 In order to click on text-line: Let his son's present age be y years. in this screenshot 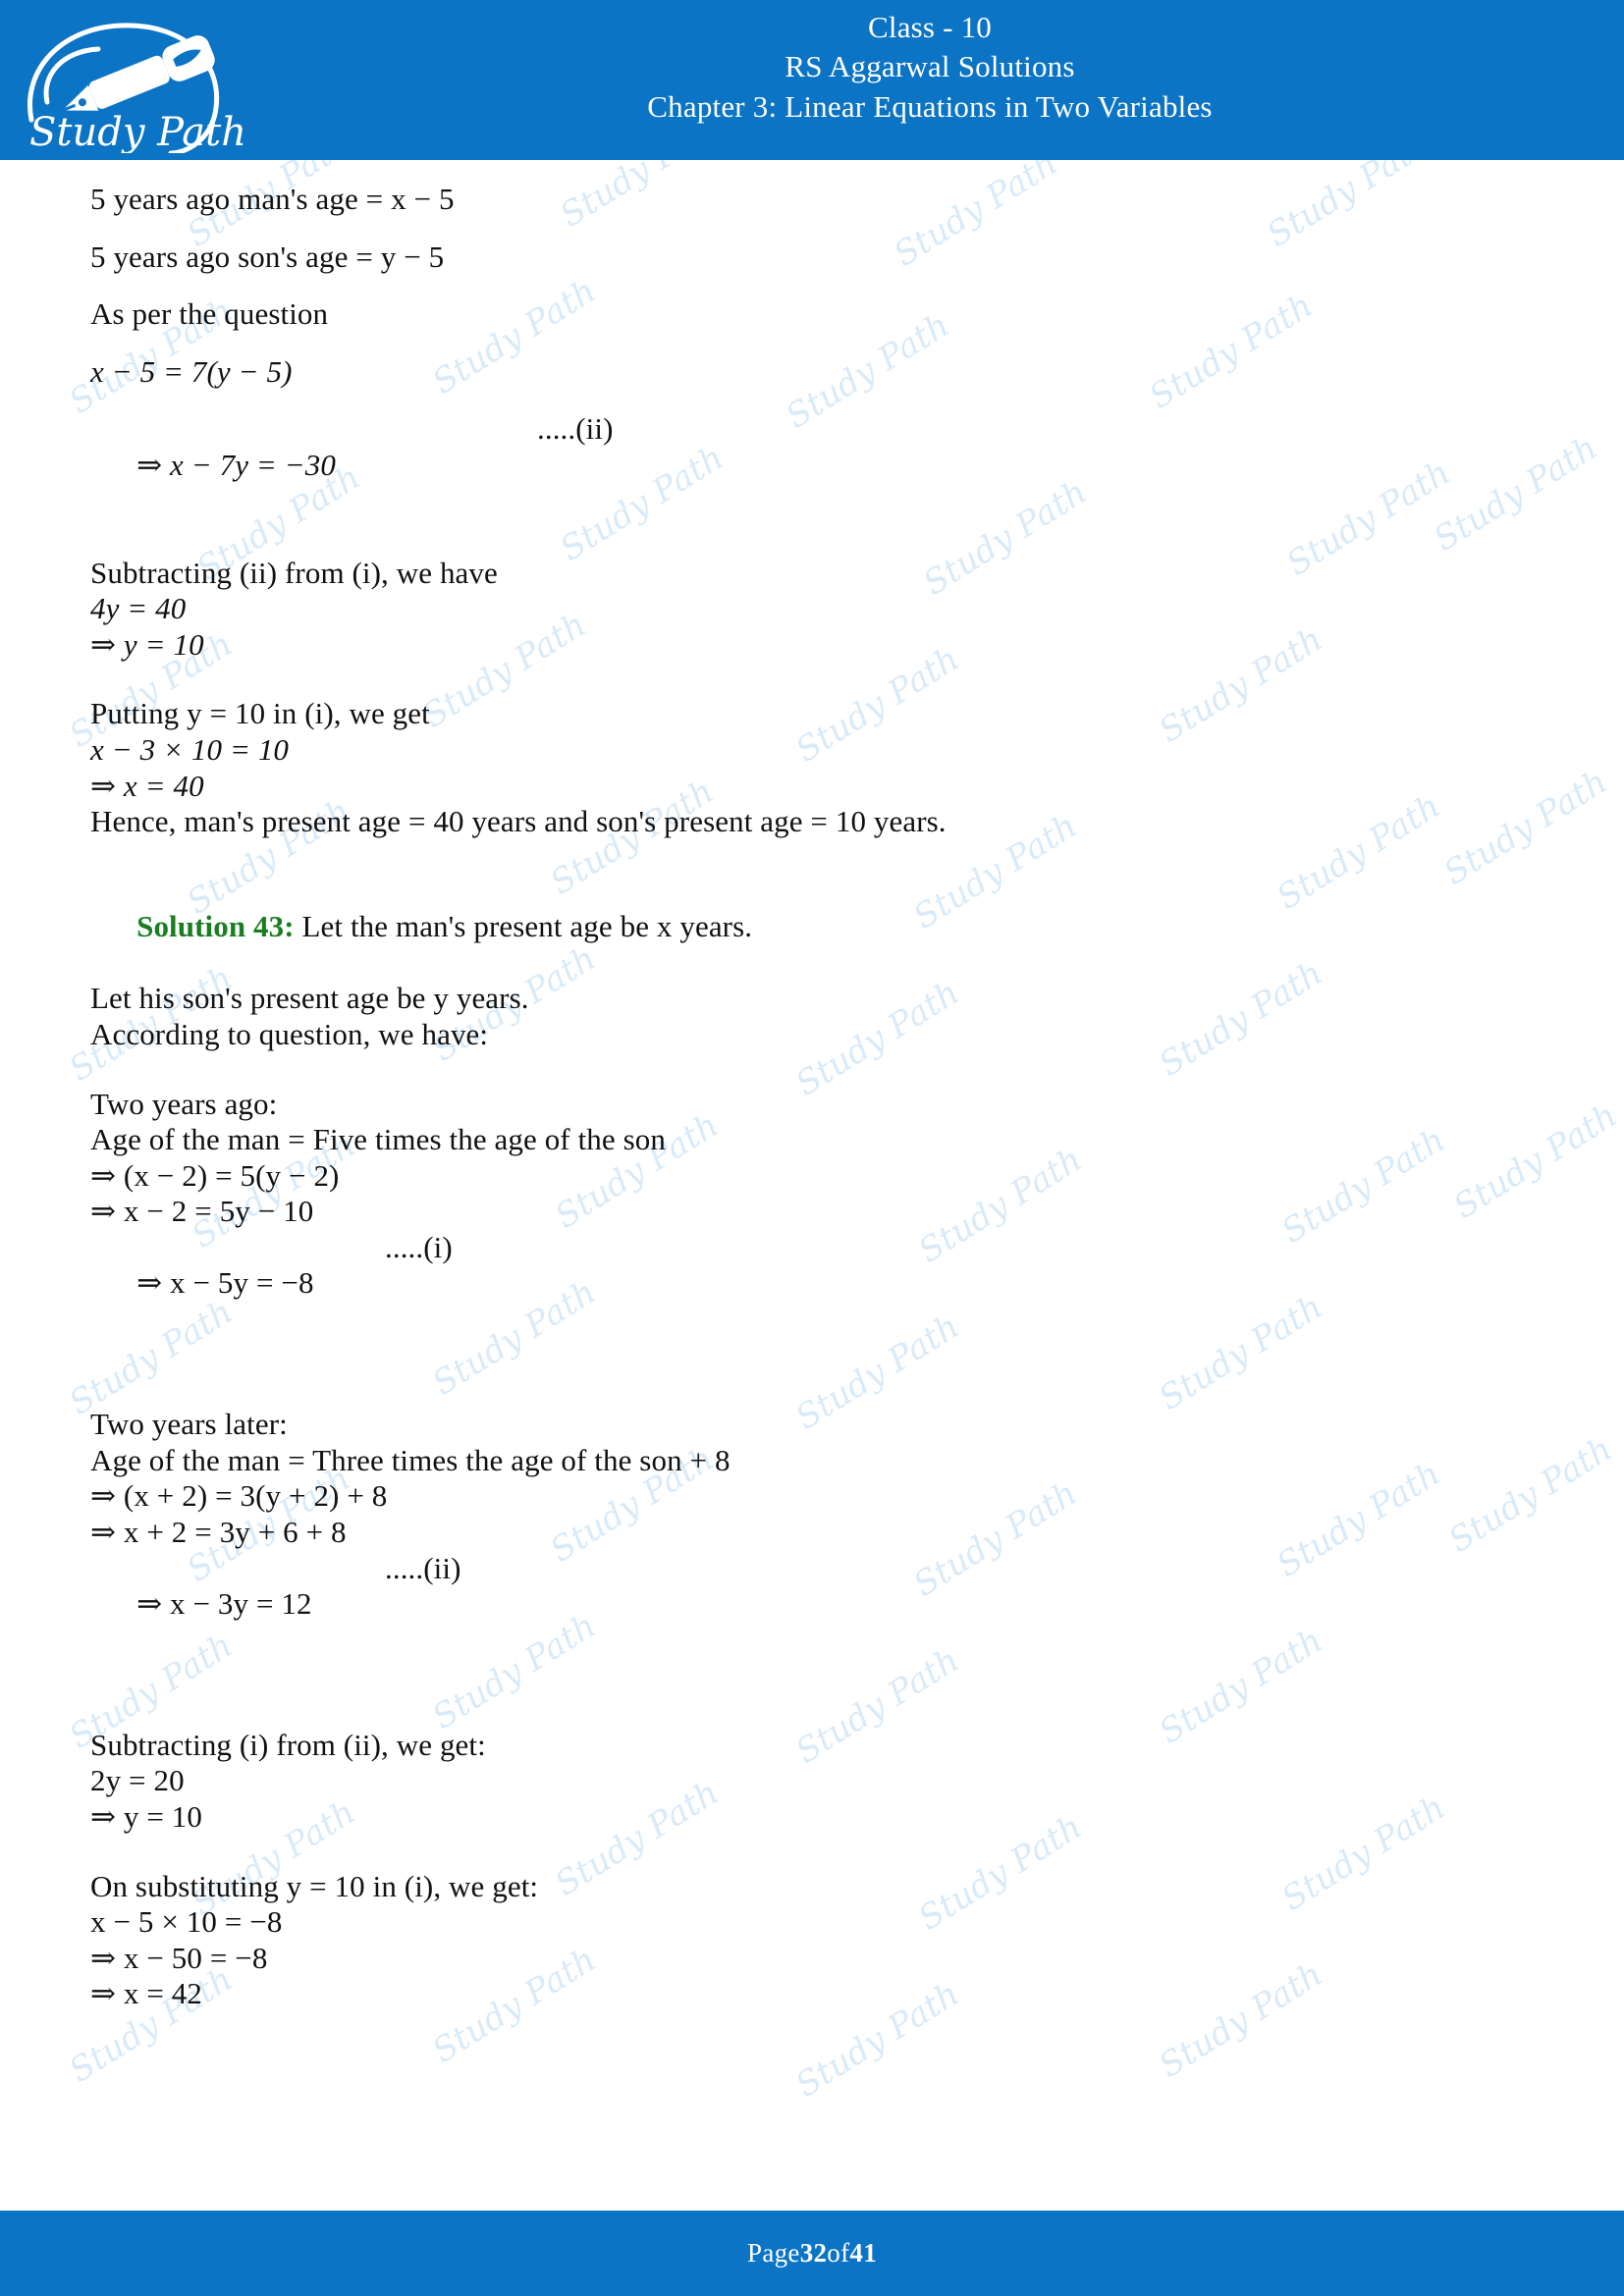, I will do `click(309, 999)`.